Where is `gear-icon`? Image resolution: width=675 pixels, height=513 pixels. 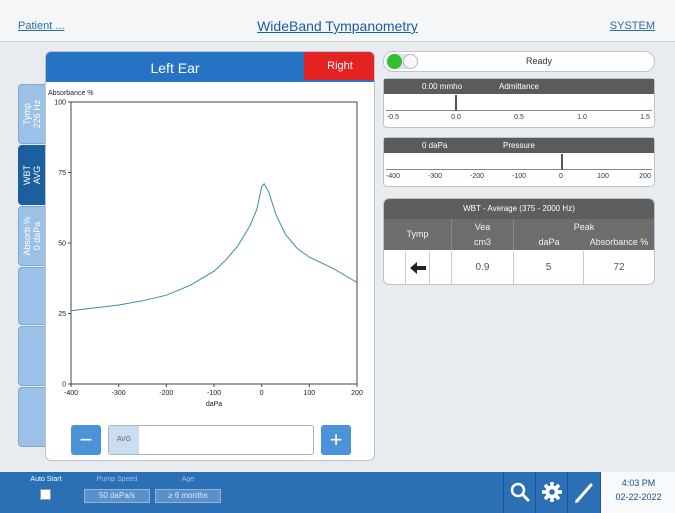 gear-icon is located at coordinates (552, 492).